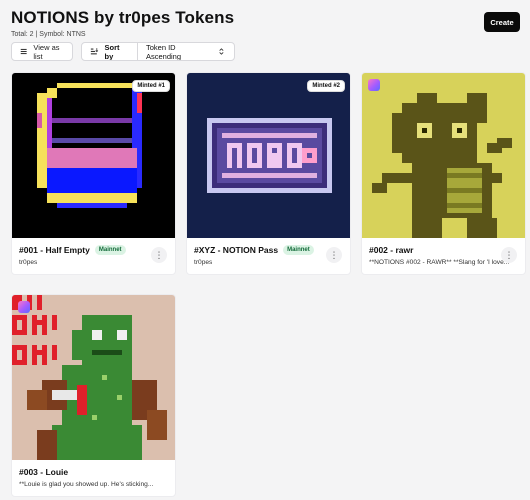  I want to click on token-title: #001 - Half Empty, so click(54, 250).